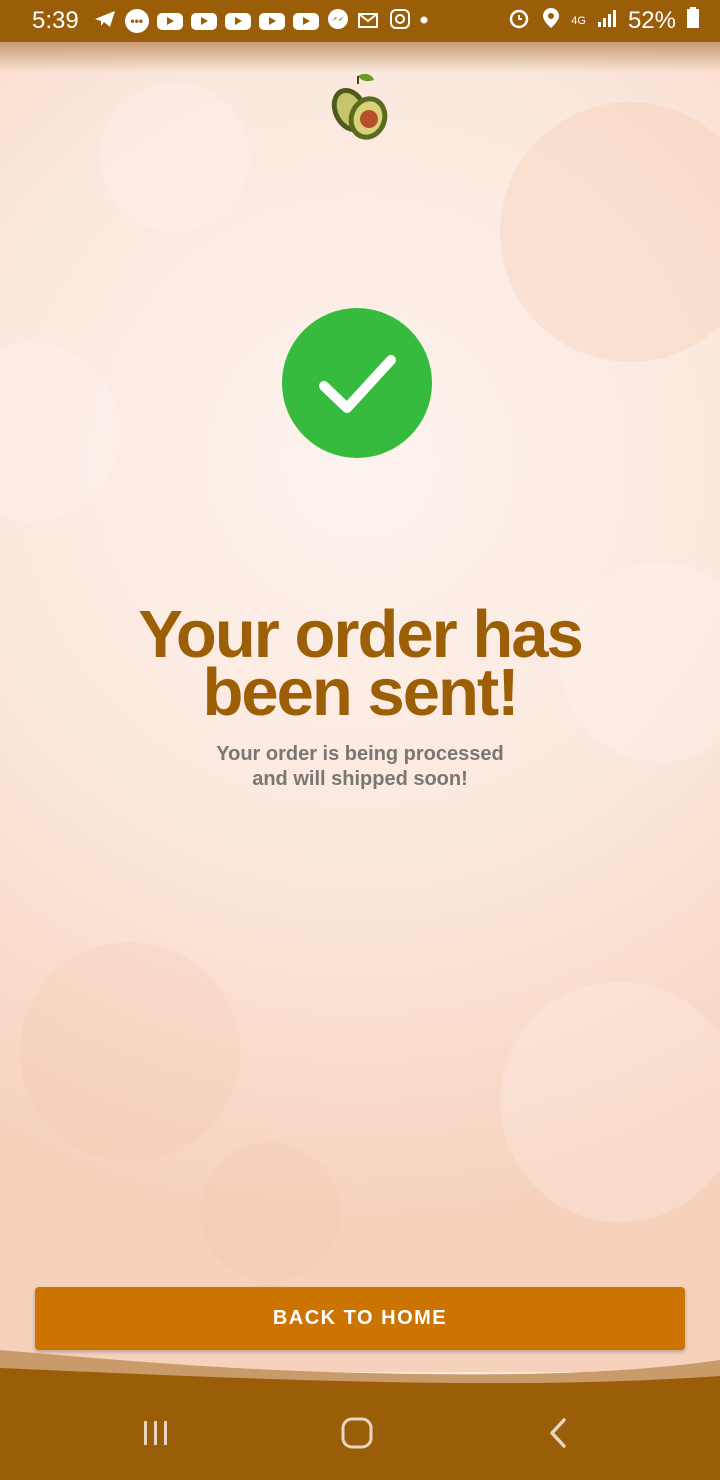 The height and width of the screenshot is (1480, 720). Describe the element at coordinates (559, 1433) in the screenshot. I see `back-icon` at that location.